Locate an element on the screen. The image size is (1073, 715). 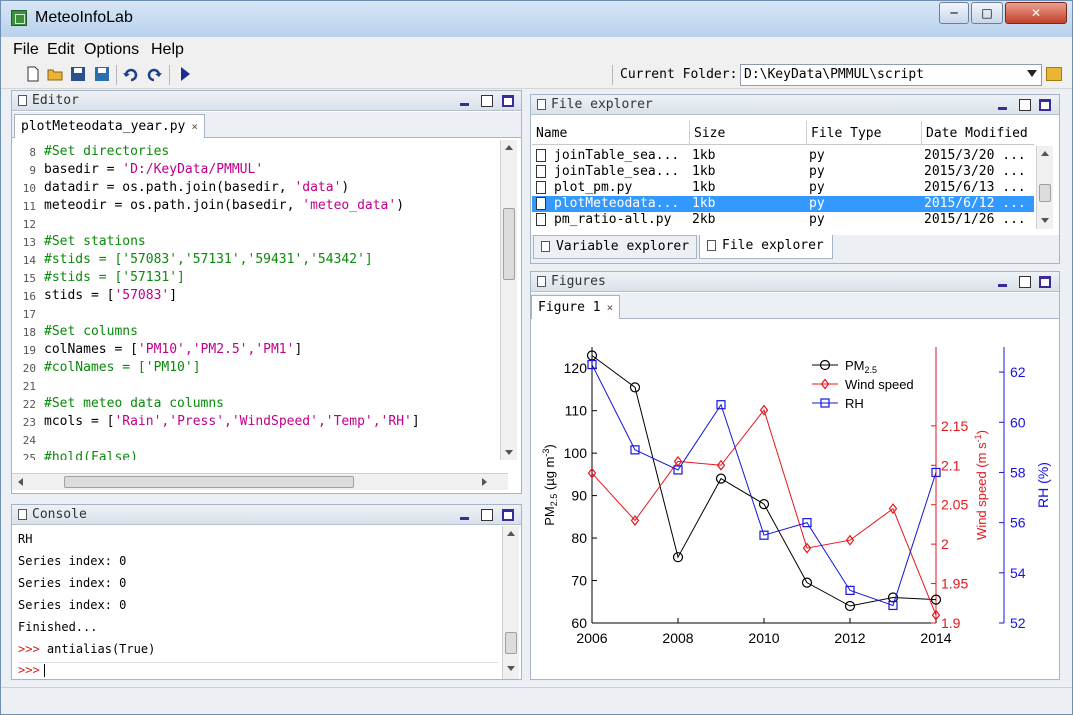
browse-folder-icon is located at coordinates (1054, 74).